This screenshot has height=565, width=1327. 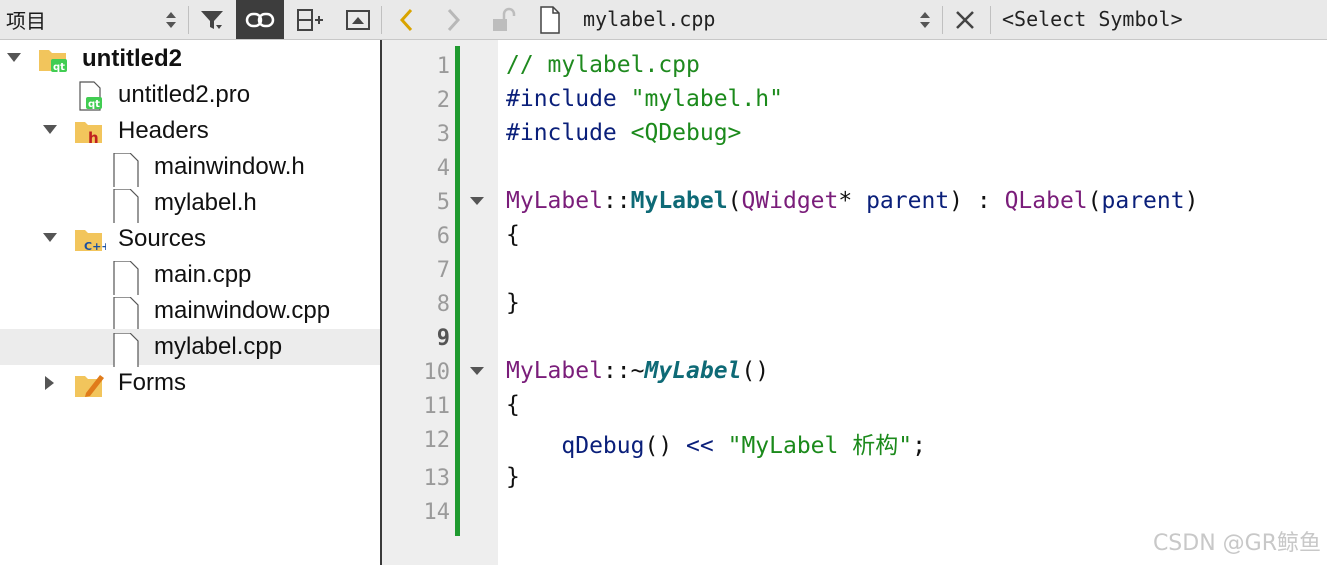 I want to click on line-number: 7, so click(x=443, y=270).